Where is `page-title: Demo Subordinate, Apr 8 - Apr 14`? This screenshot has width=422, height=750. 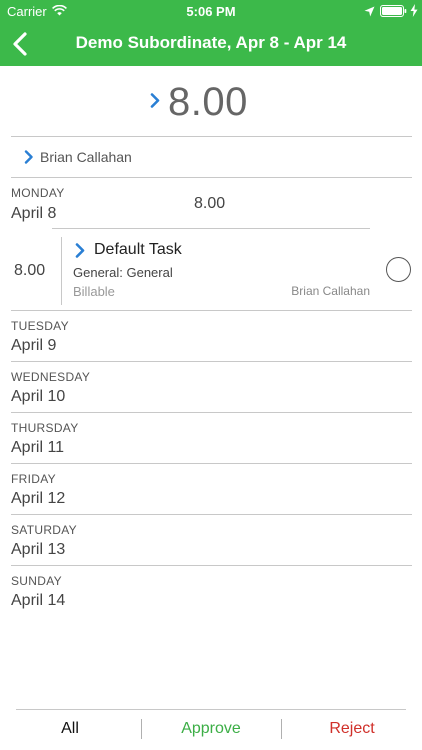
page-title: Demo Subordinate, Apr 8 - Apr 14 is located at coordinates (211, 42).